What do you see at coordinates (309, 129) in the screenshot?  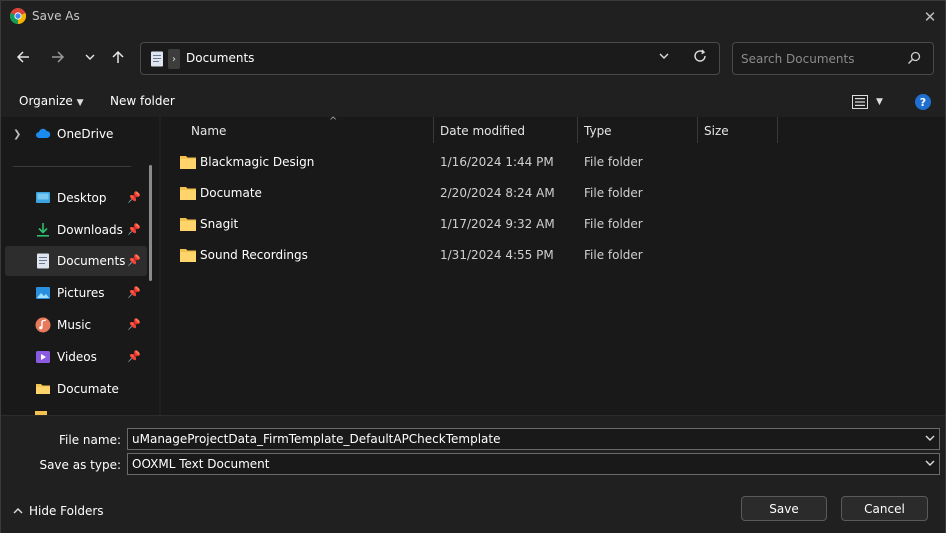 I see `column-header-name: Name ^` at bounding box center [309, 129].